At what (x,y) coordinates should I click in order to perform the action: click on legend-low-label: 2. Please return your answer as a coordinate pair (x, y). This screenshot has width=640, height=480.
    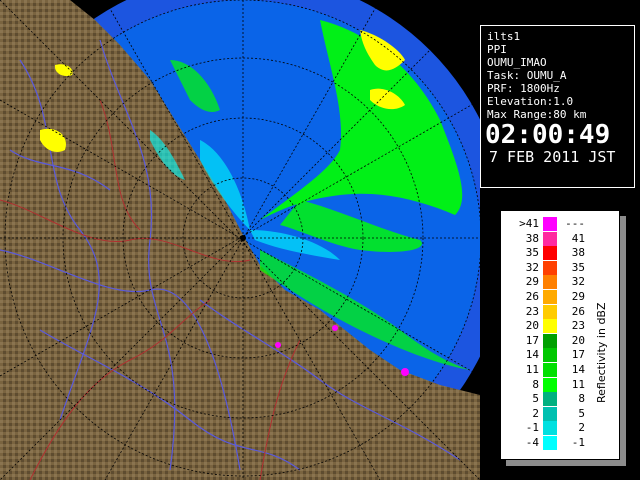
    Looking at the image, I should click on (535, 413).